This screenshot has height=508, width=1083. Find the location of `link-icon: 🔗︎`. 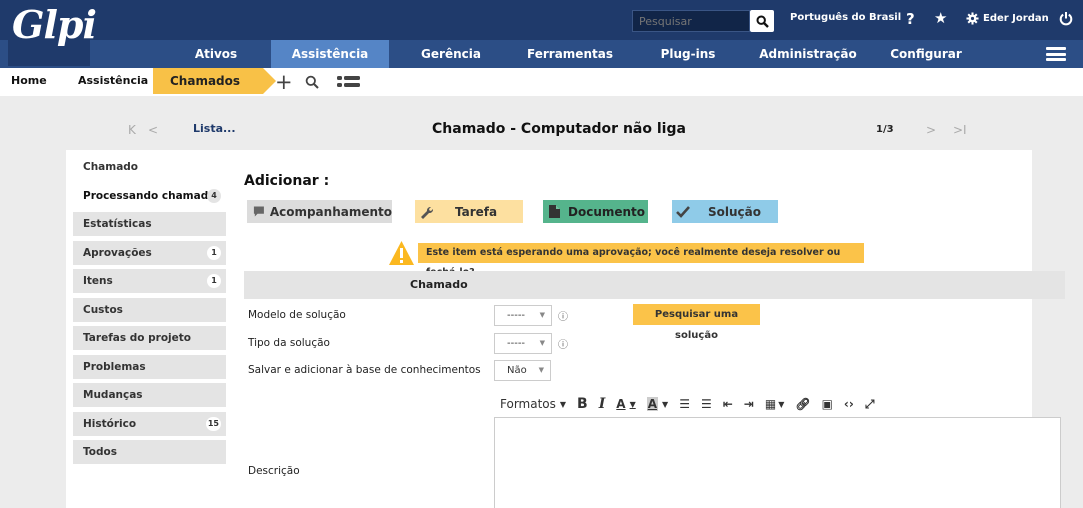

link-icon: 🔗︎ is located at coordinates (802, 404).